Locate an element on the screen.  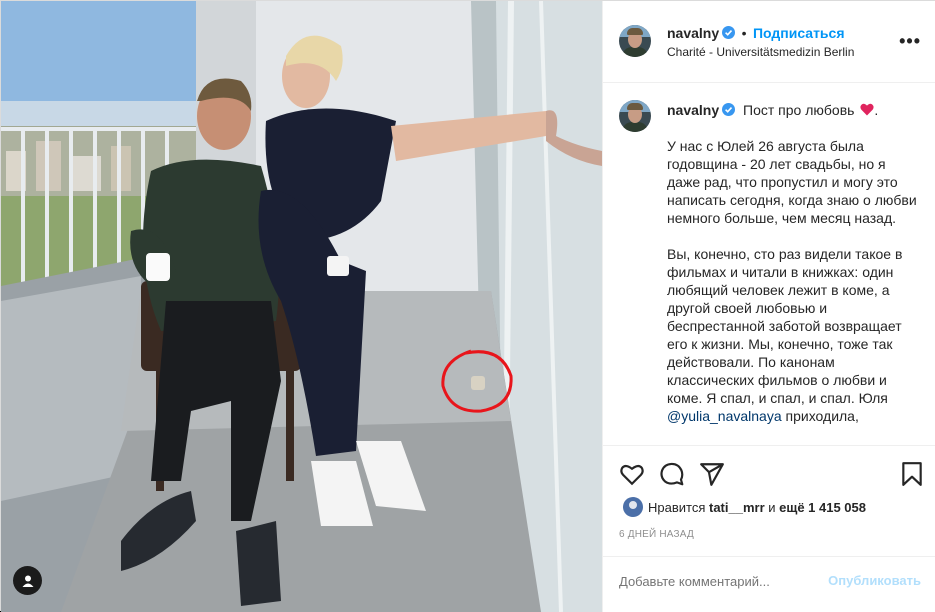
save-bookmark-icon is located at coordinates (912, 474).